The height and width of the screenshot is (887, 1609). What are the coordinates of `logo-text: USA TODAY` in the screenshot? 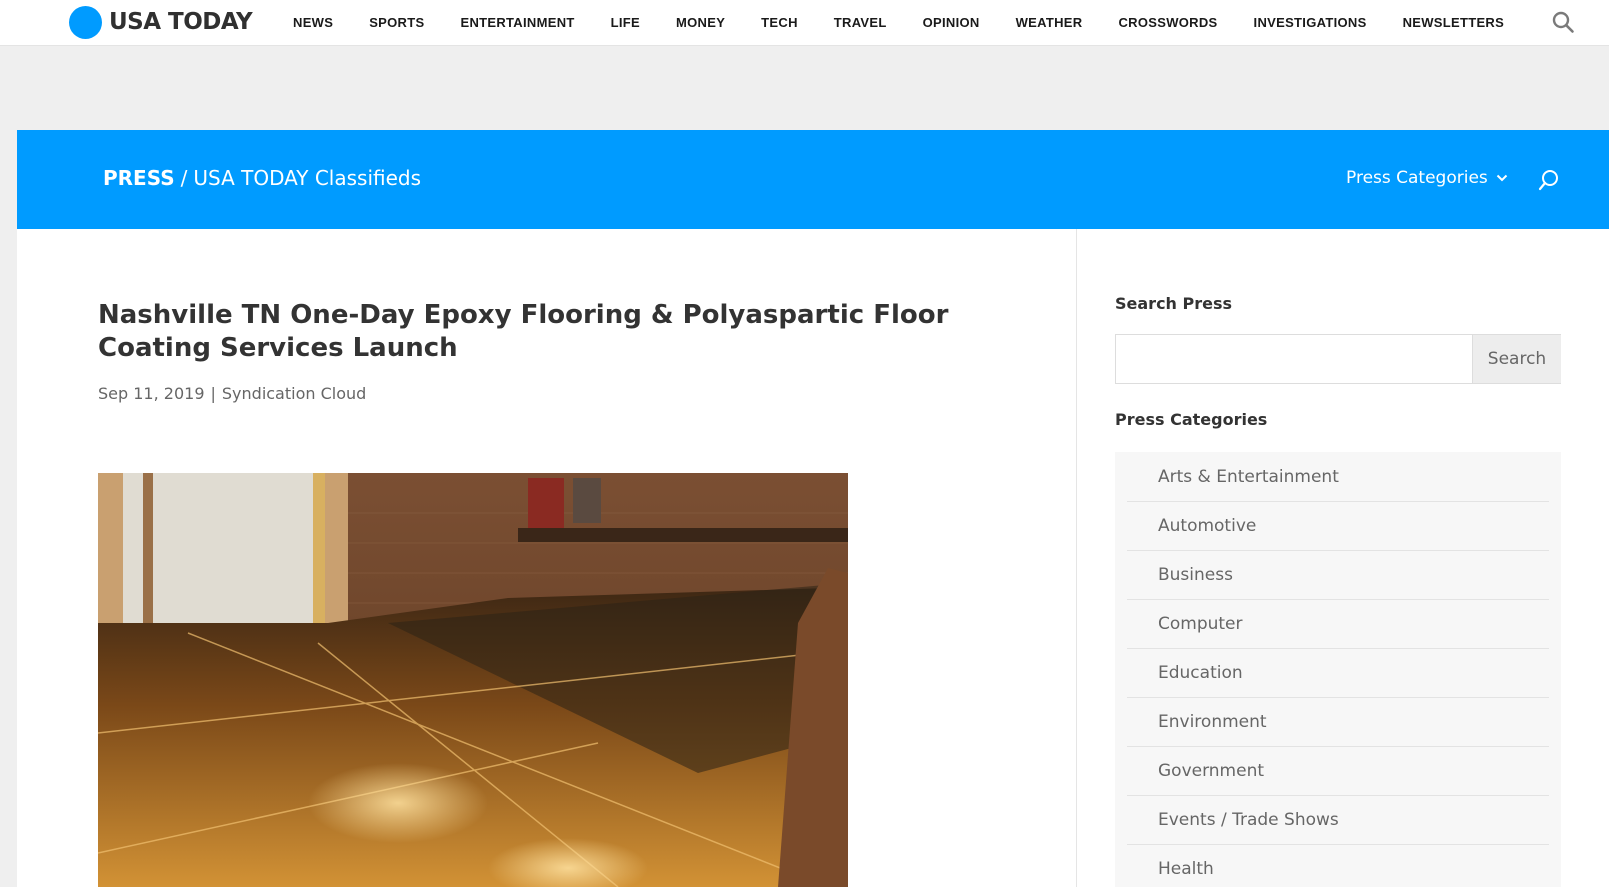 It's located at (181, 22).